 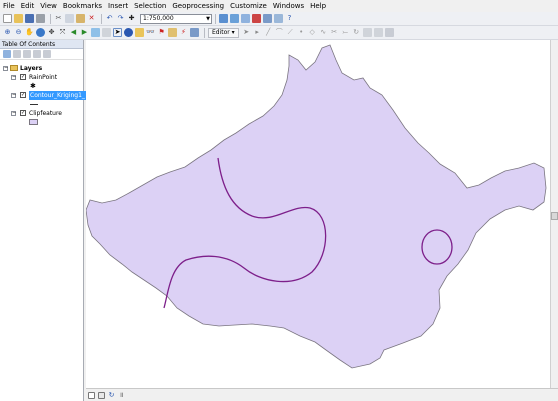 I want to click on forward-extent-icon: ▶, so click(x=84, y=32).